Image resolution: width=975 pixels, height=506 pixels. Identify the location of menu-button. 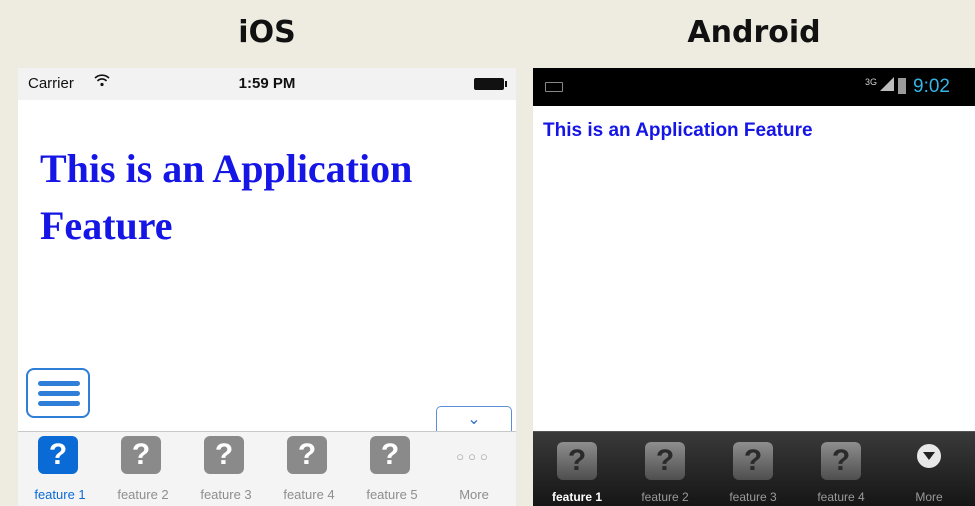
(58, 393).